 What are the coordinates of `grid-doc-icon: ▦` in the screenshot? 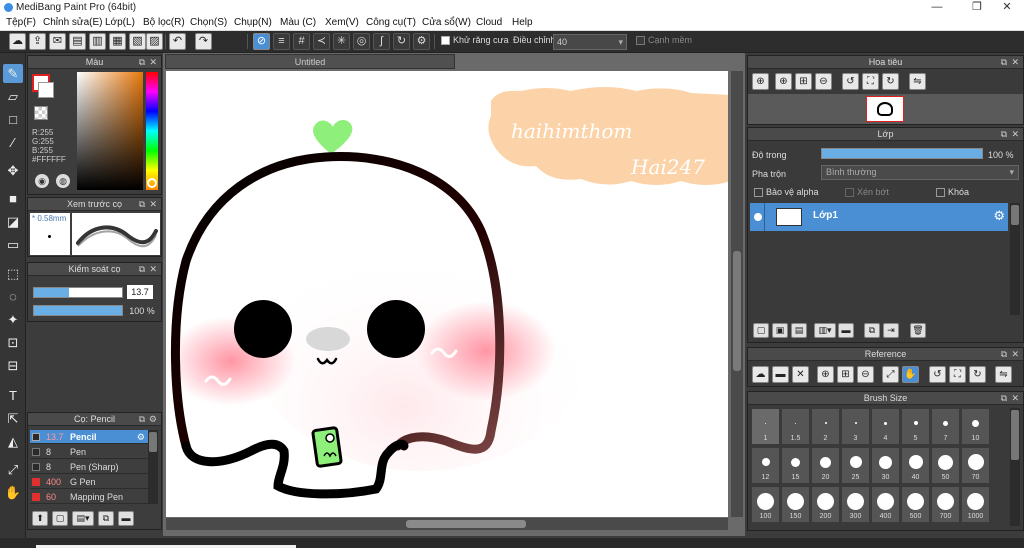 It's located at (117, 41).